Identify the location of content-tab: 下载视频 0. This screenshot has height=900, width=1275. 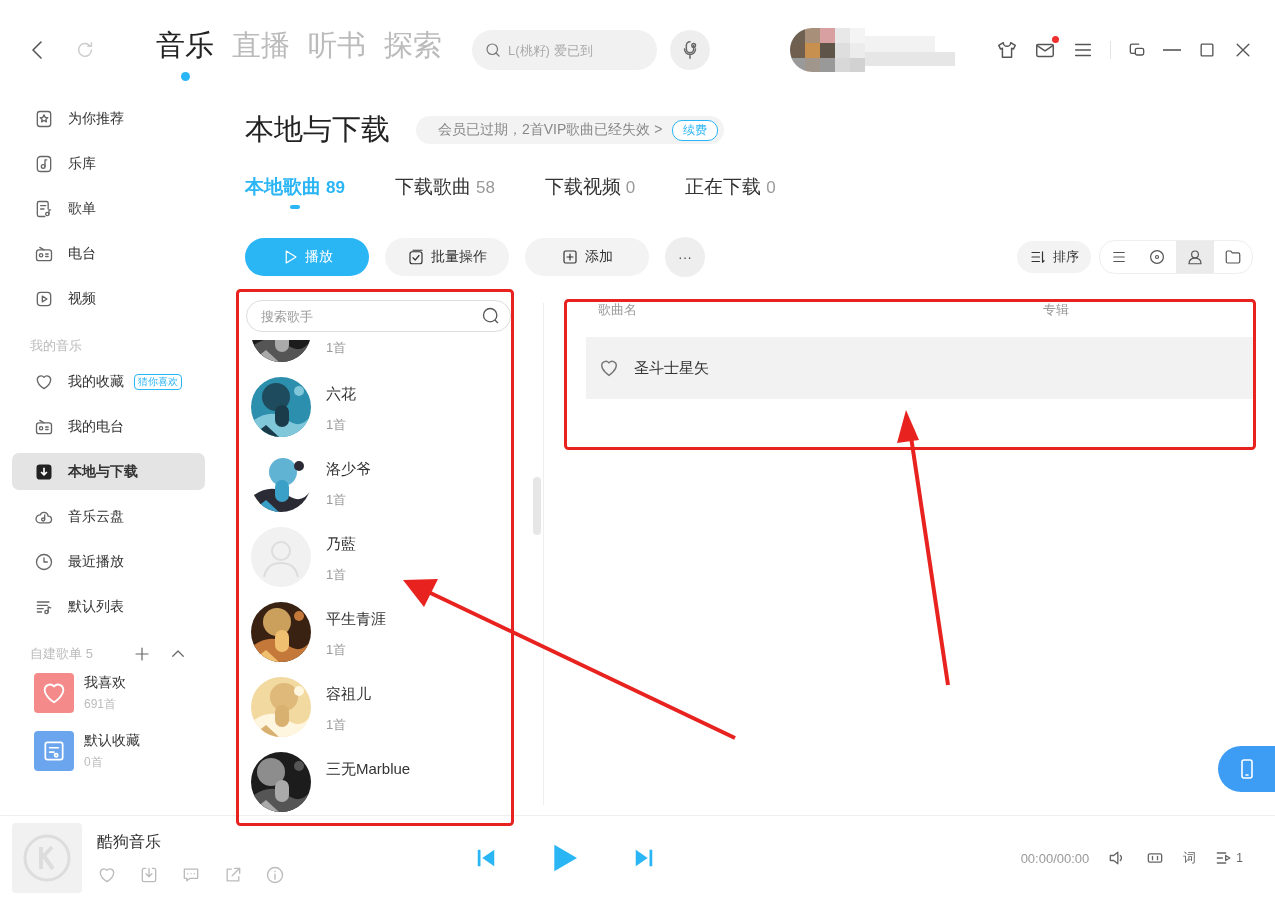
(590, 196).